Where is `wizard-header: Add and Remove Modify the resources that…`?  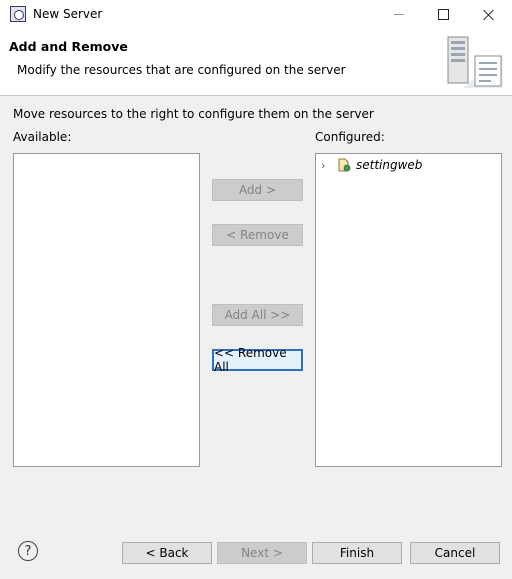
wizard-header: Add and Remove Modify the resources that… is located at coordinates (256, 62).